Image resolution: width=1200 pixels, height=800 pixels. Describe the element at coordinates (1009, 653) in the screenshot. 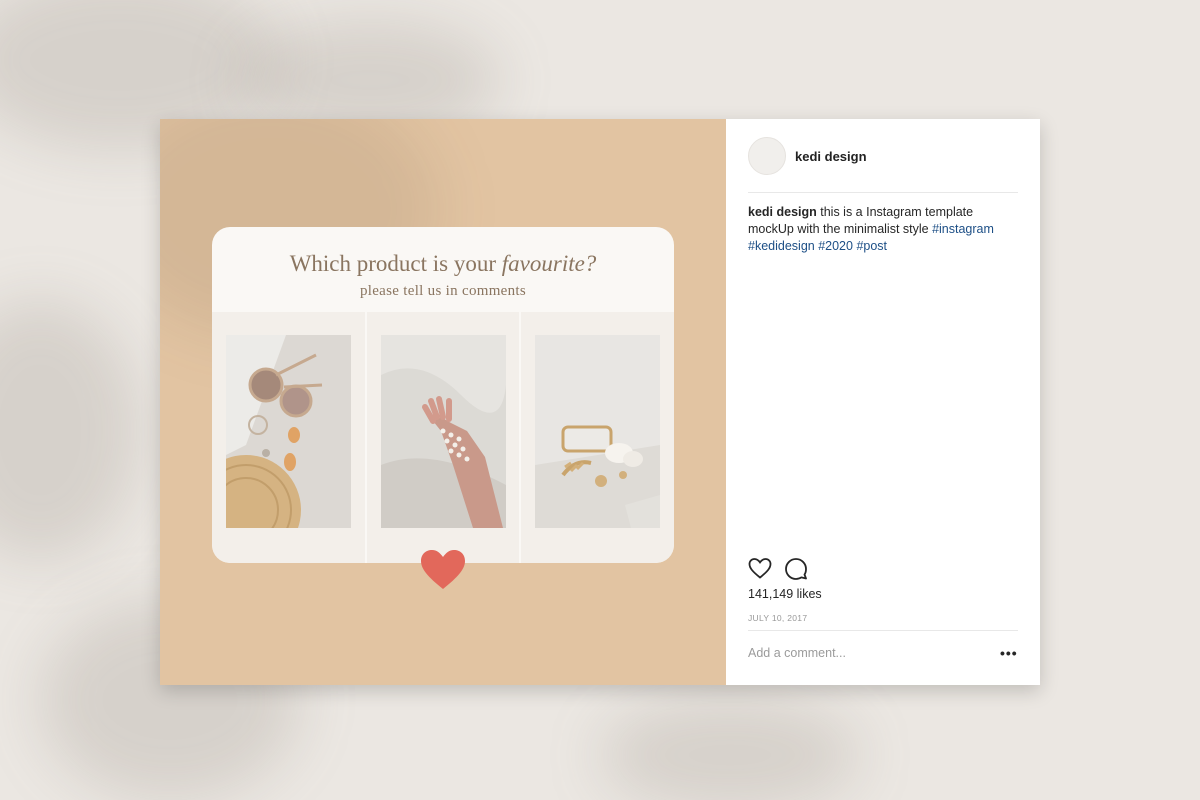

I see `more-options-button: •••` at that location.